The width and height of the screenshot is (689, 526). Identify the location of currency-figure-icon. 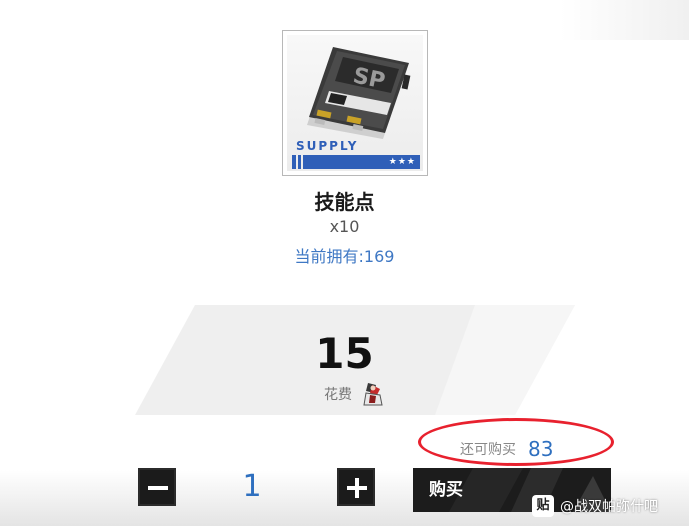
(373, 394).